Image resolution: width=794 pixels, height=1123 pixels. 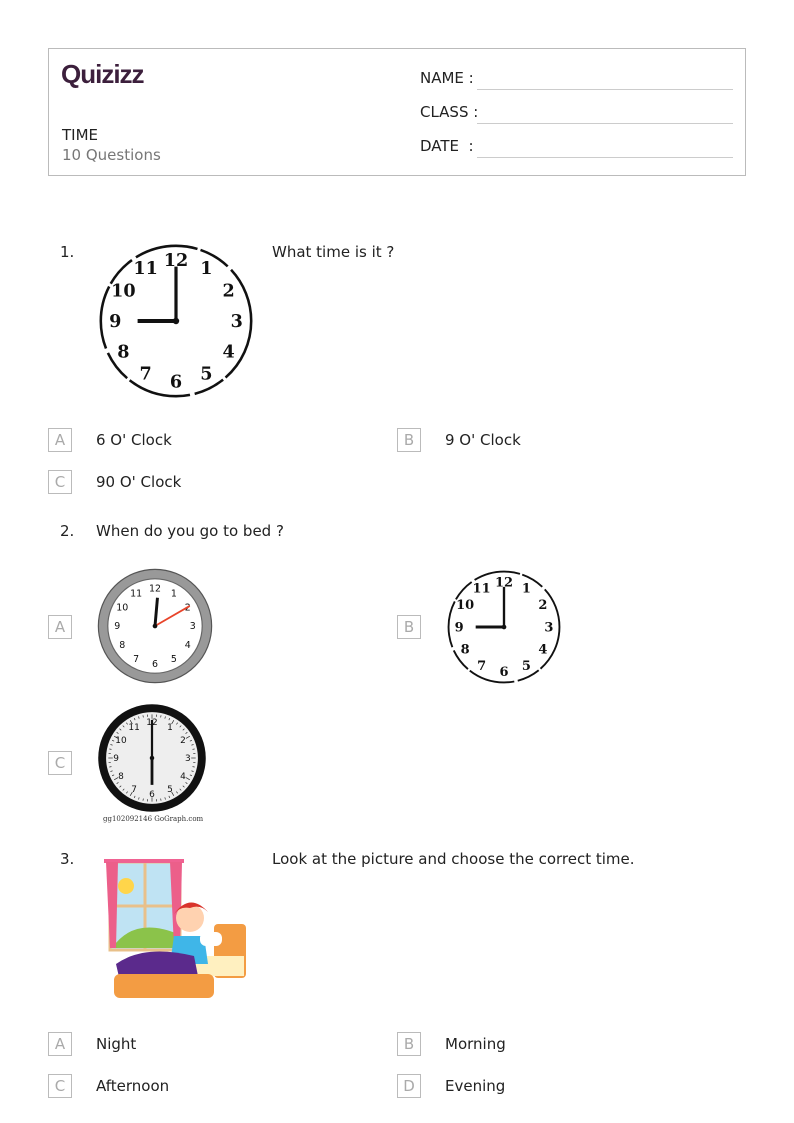 What do you see at coordinates (176, 321) in the screenshot?
I see `clock-image: 1234567891011 12` at bounding box center [176, 321].